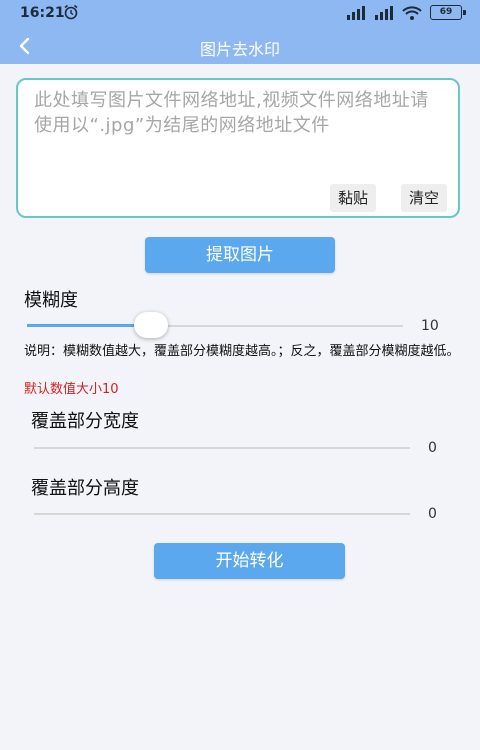 Image resolution: width=480 pixels, height=750 pixels. What do you see at coordinates (249, 561) in the screenshot?
I see `start-convert-button: 开始转化` at bounding box center [249, 561].